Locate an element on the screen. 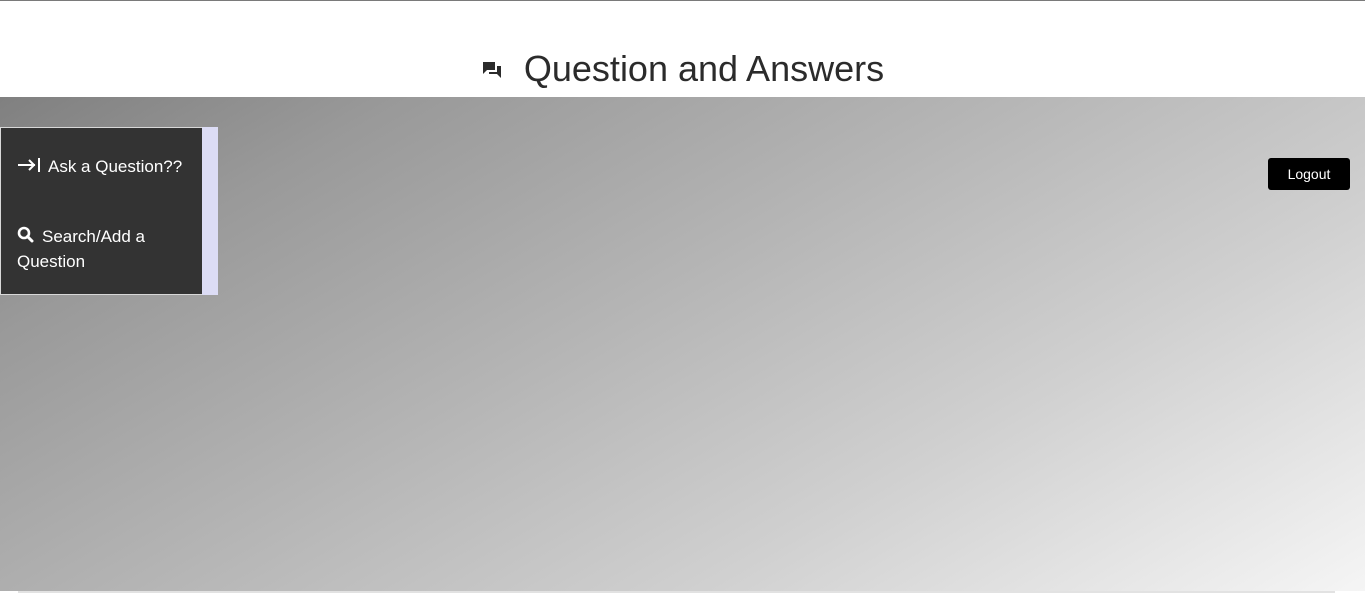 Image resolution: width=1365 pixels, height=593 pixels. page-title: Question and Answers is located at coordinates (704, 68).